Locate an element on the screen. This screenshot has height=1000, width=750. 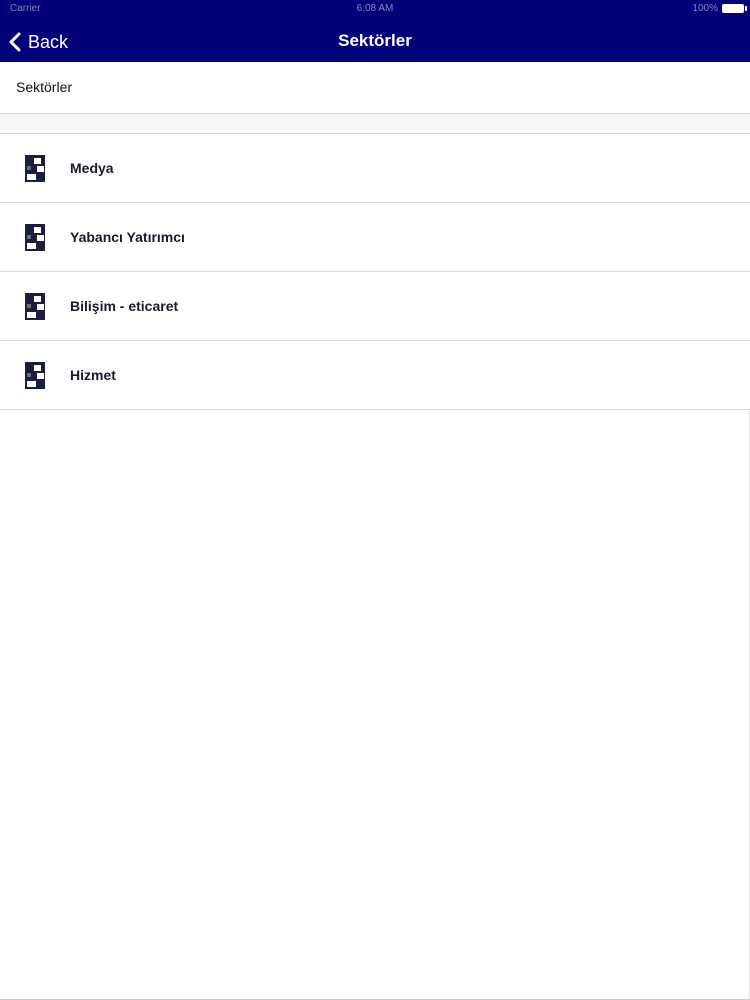
section-spacer is located at coordinates (375, 124).